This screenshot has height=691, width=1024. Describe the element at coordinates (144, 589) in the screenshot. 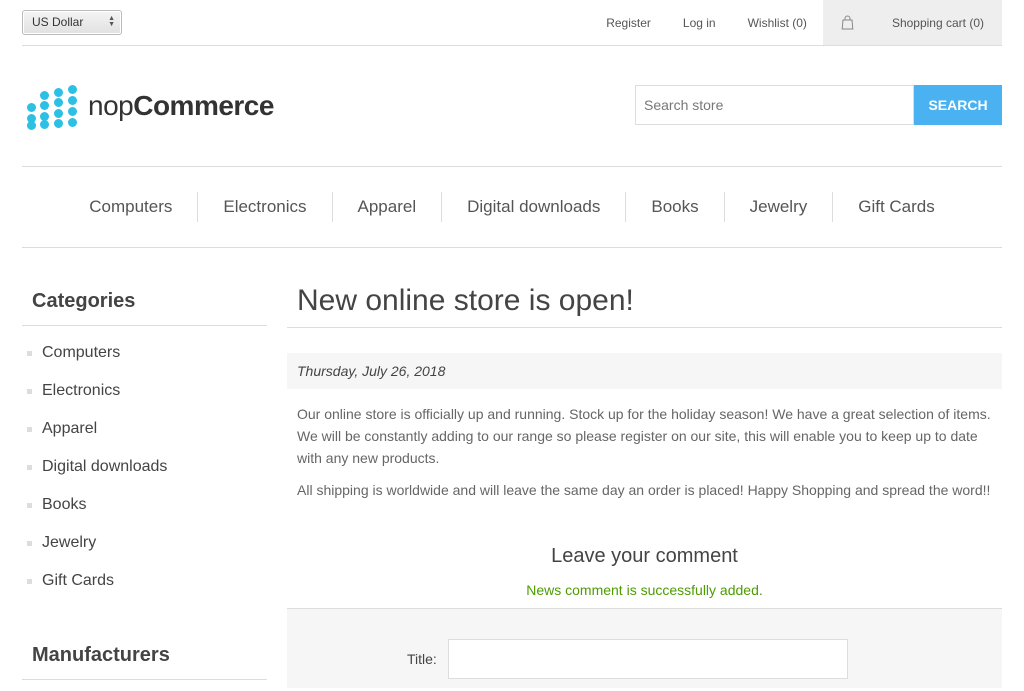

I see `category-item-gift-cards: Gift Cards` at that location.